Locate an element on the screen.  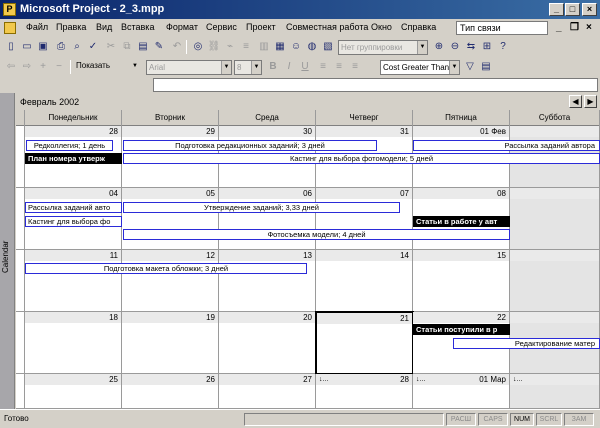
app-icon: P is located at coordinates (9, 9).